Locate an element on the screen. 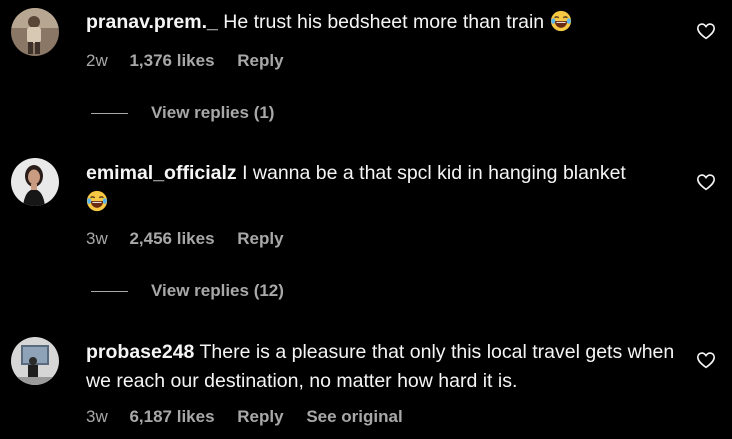 This screenshot has height=439, width=732. comment-meta: 2w 1,376 likes Reply is located at coordinates (194, 61).